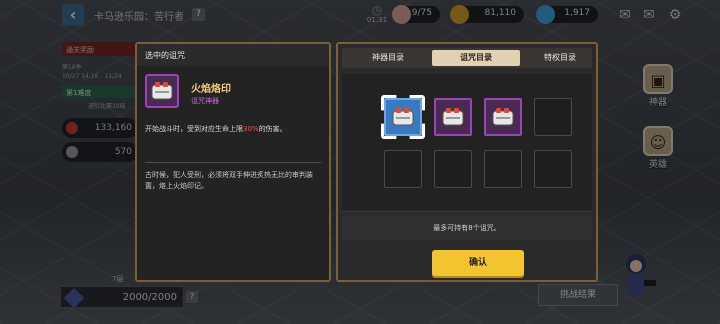 This screenshot has height=324, width=720. I want to click on curse-effect-highlight: 30%, so click(251, 129).